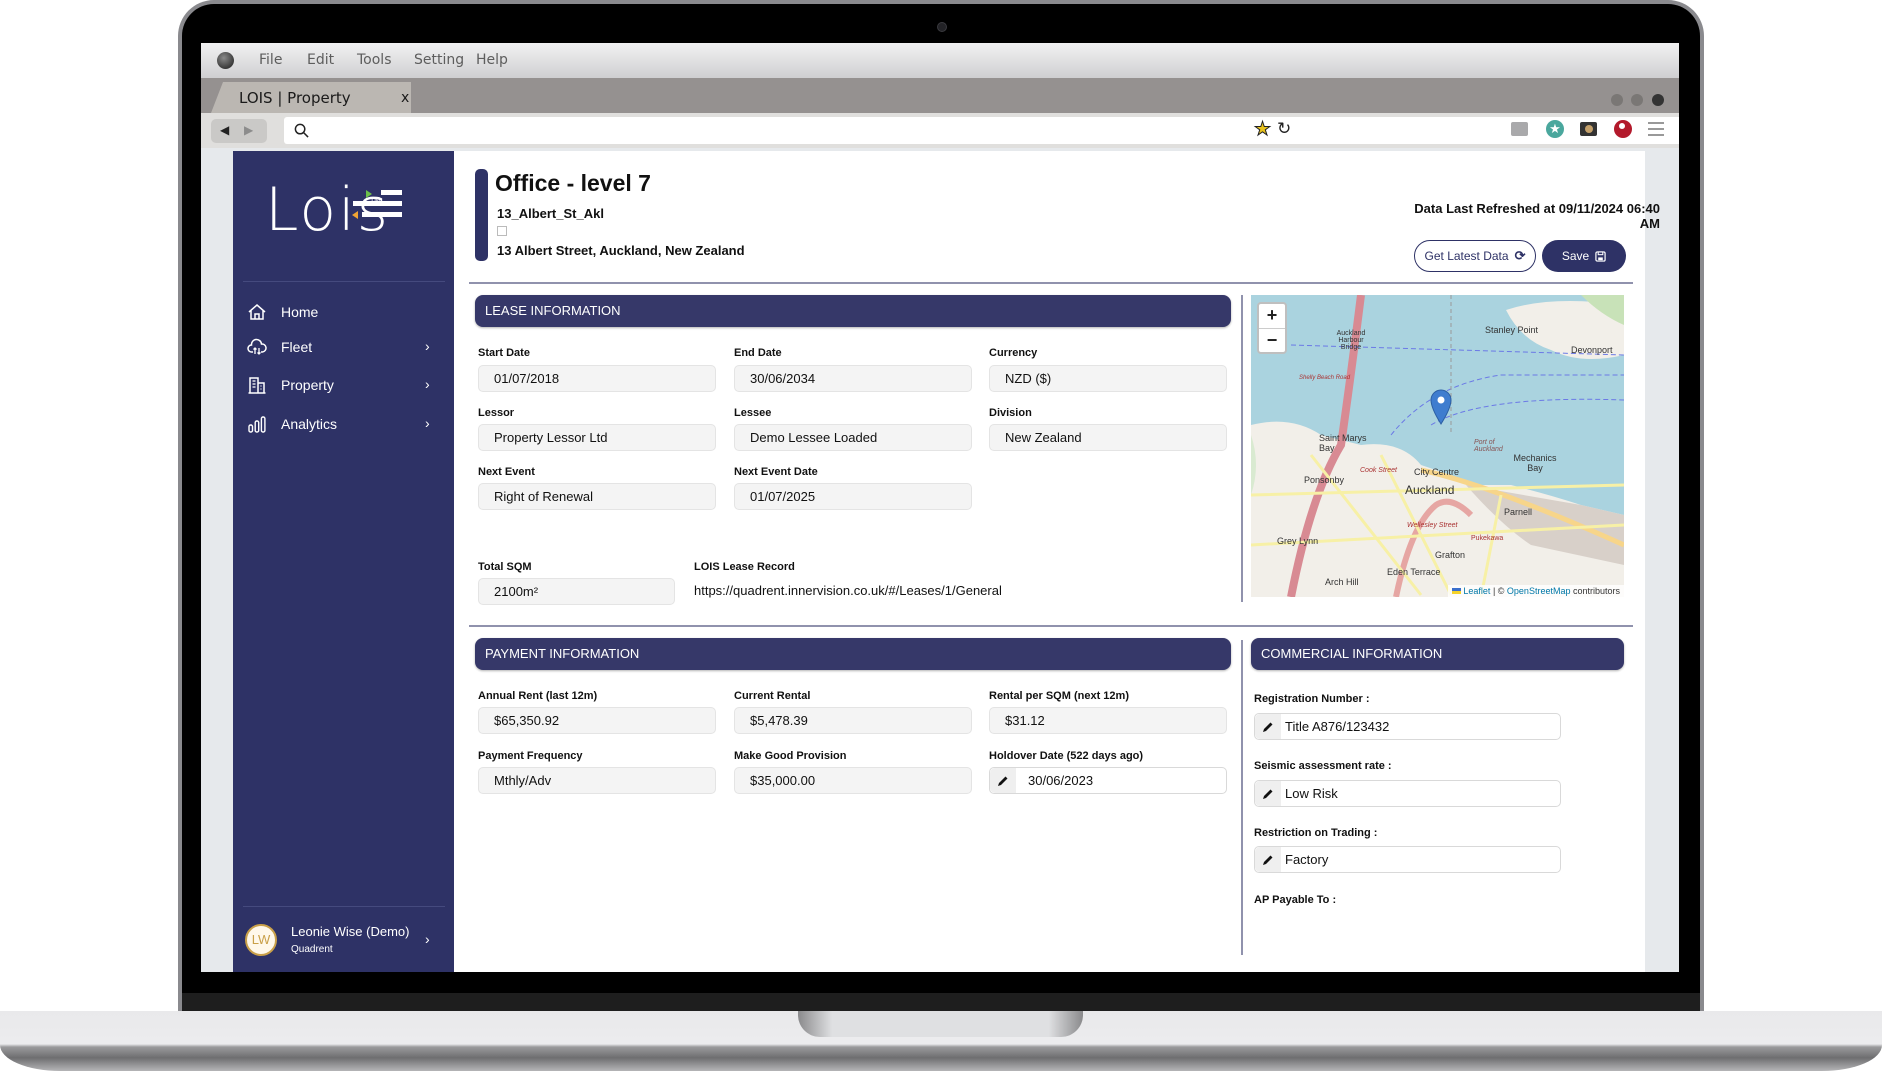 Image resolution: width=1882 pixels, height=1071 pixels. I want to click on field-input: $5,478.39, so click(853, 720).